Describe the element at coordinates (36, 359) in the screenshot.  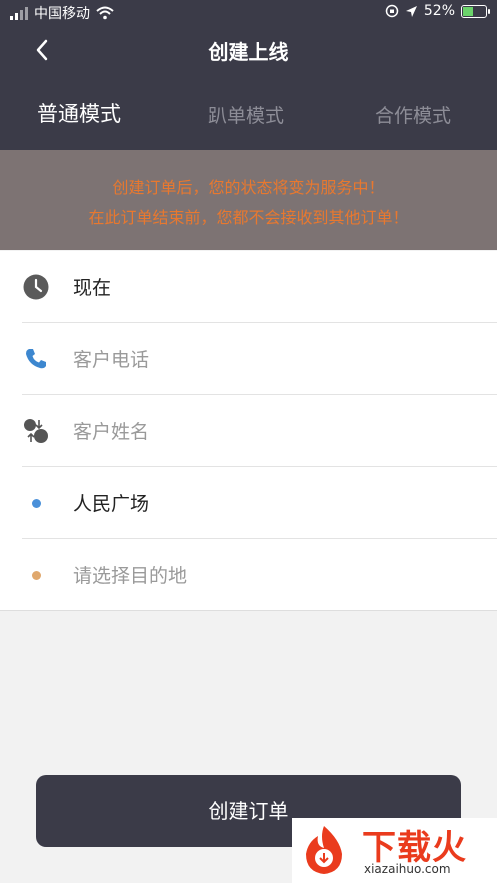
I see `phone-icon` at that location.